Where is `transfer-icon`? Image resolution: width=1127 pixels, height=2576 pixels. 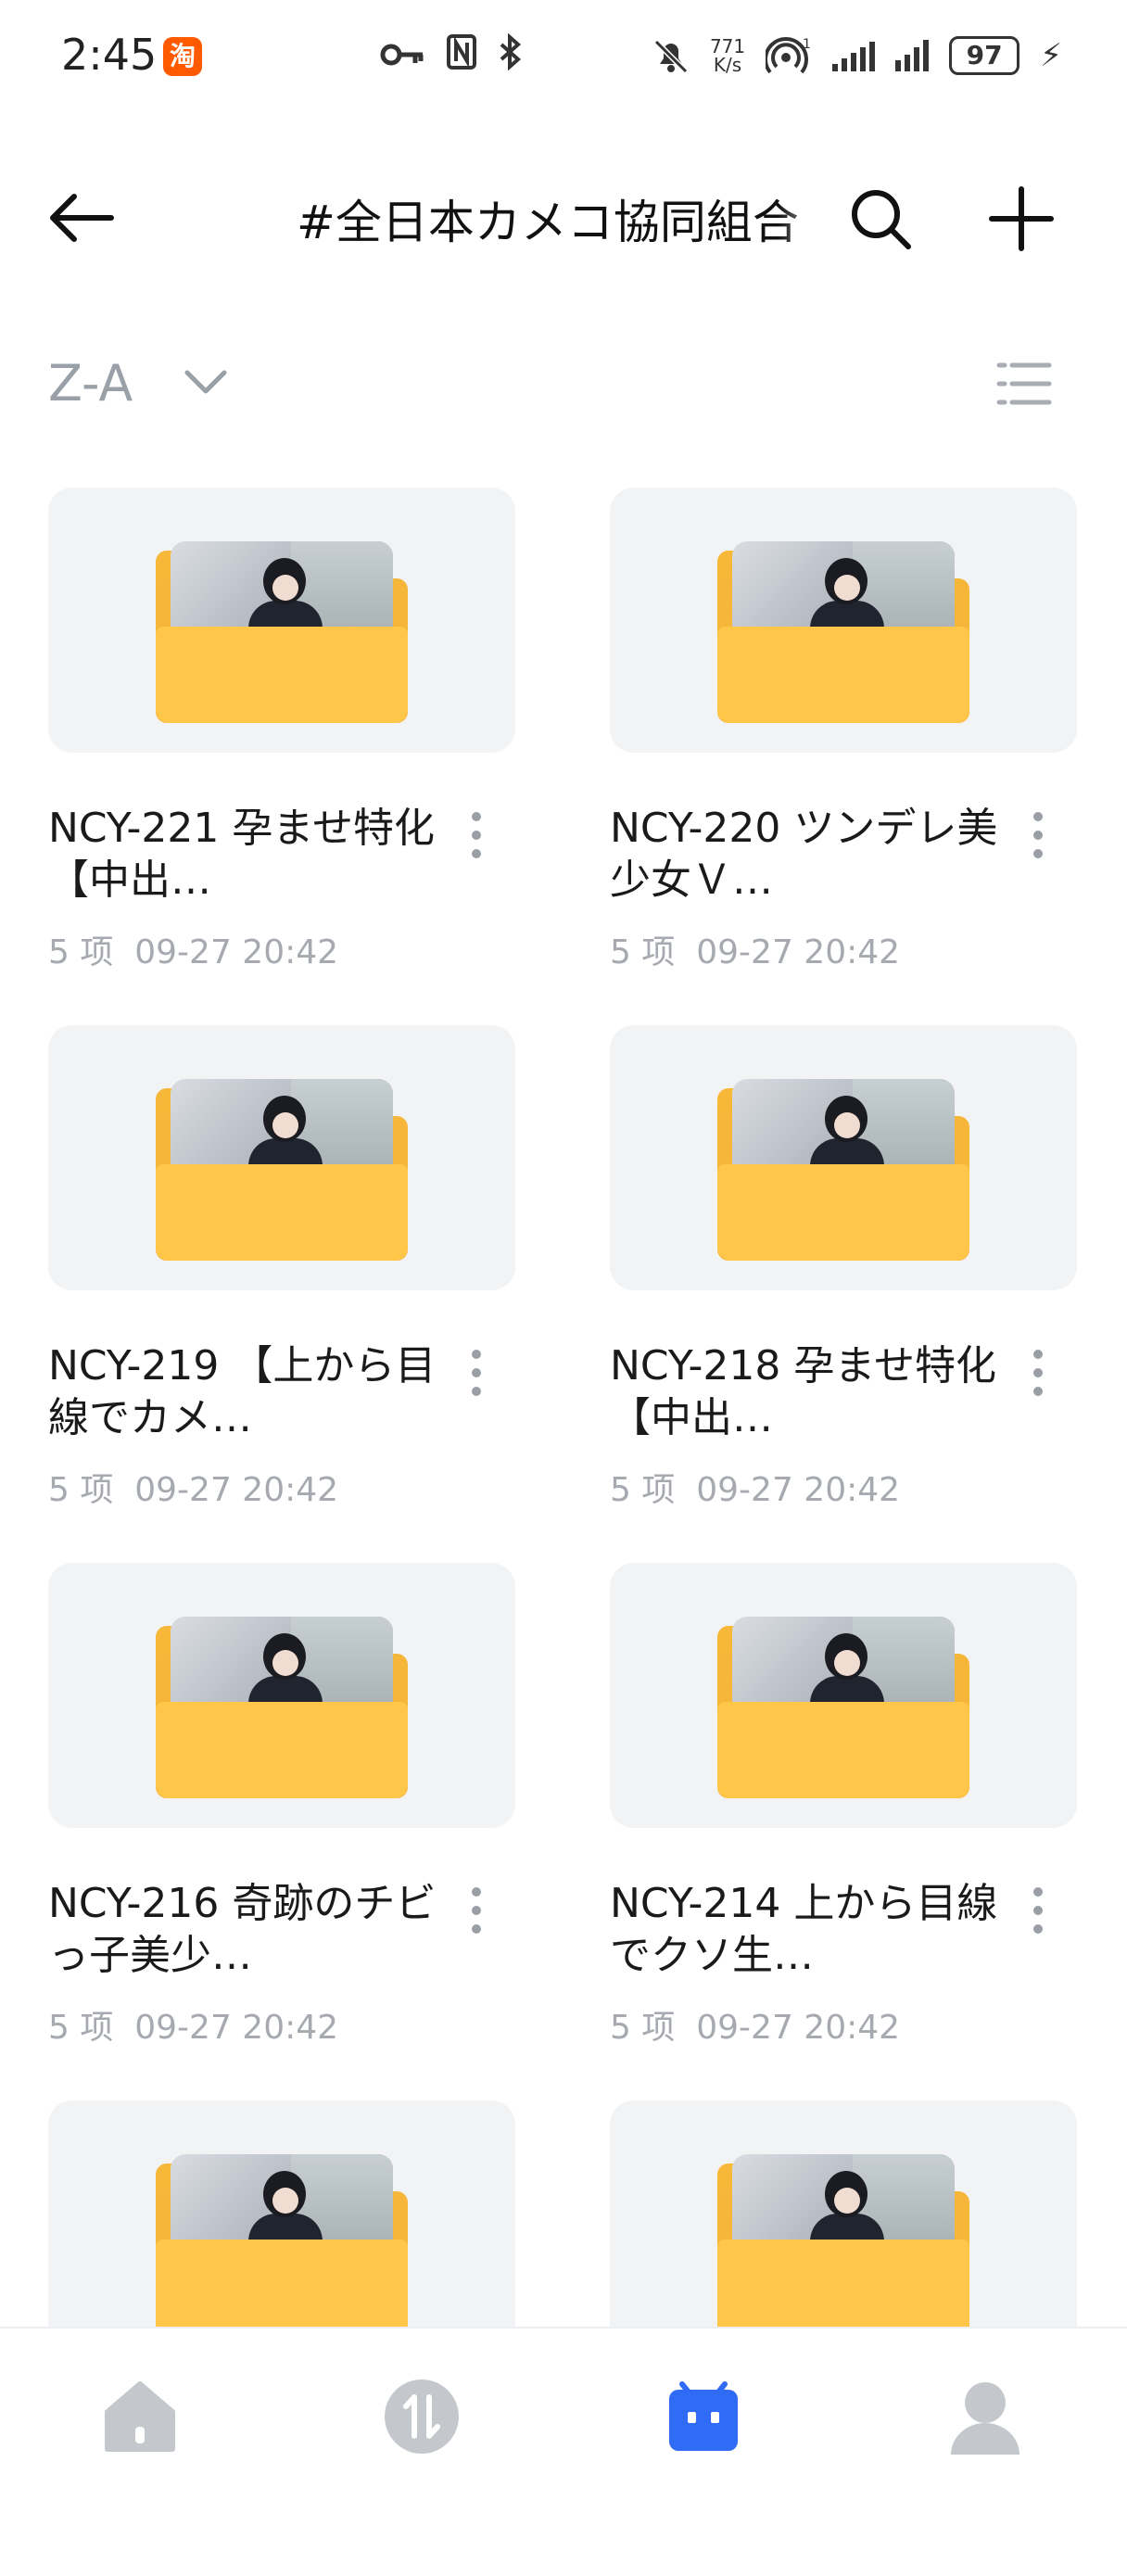 transfer-icon is located at coordinates (422, 2416).